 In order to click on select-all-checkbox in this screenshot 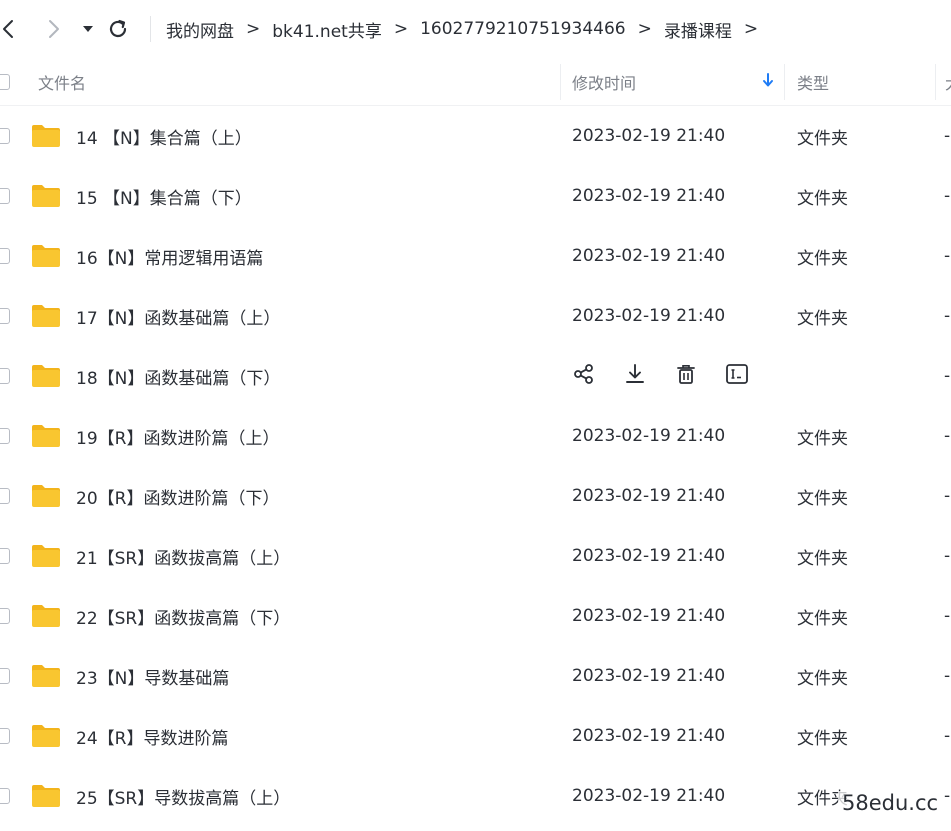, I will do `click(5, 82)`.